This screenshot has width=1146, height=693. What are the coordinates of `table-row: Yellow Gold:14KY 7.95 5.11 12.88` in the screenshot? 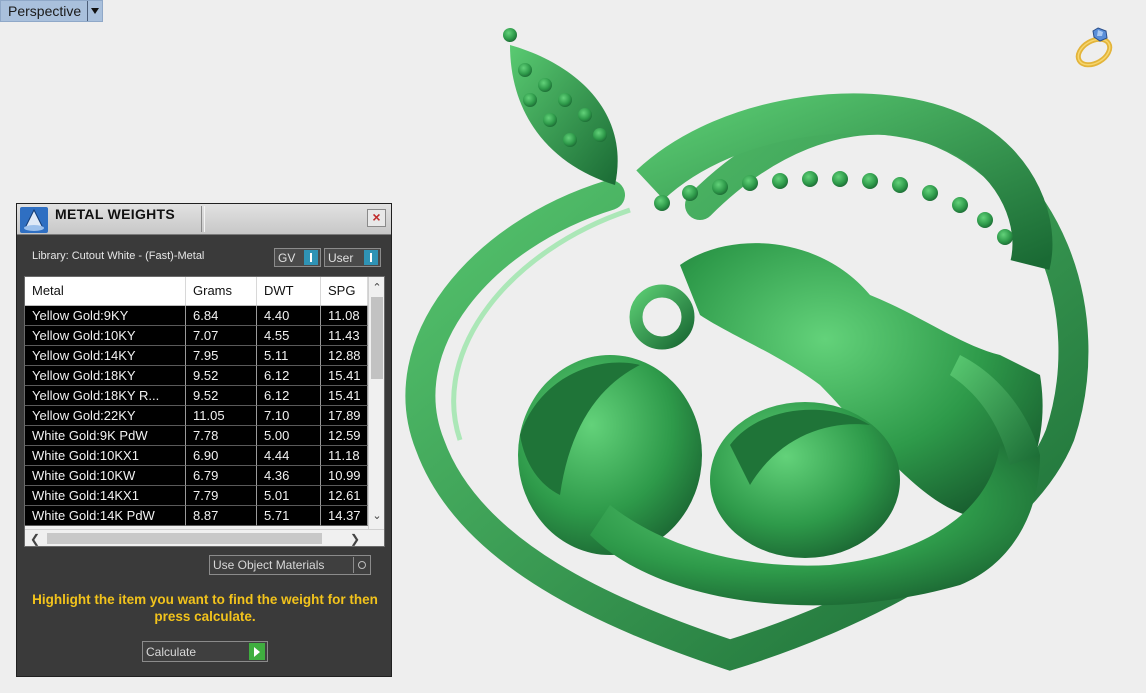 It's located at (196, 356).